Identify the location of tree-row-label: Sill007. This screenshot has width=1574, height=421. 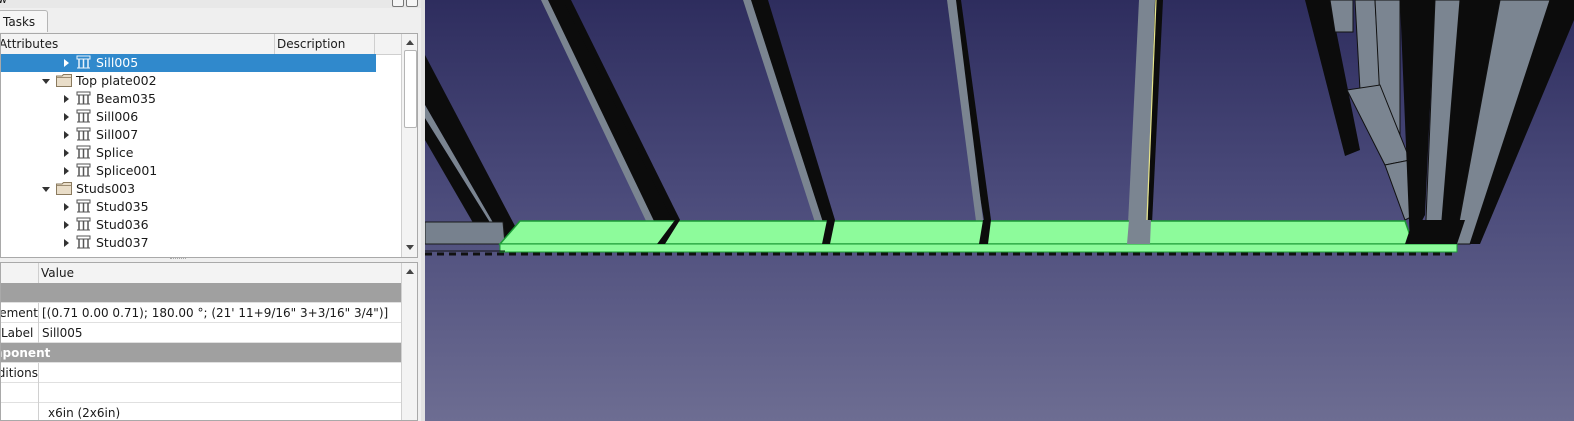
(117, 134).